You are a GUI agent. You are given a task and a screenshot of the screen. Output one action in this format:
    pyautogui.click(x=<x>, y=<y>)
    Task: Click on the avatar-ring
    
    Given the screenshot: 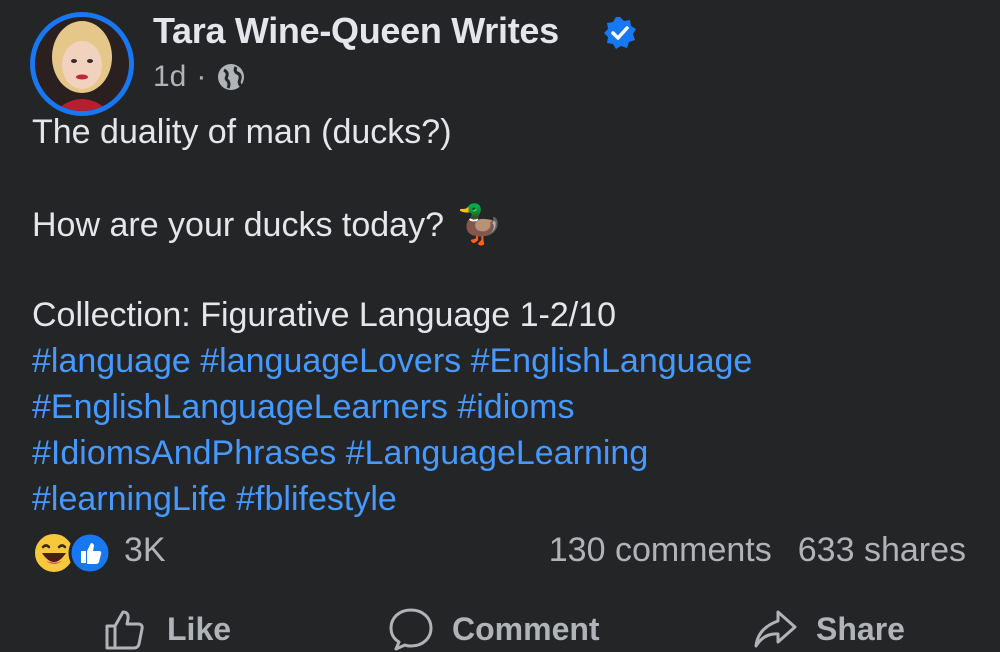 What is the action you would take?
    pyautogui.click(x=82, y=64)
    